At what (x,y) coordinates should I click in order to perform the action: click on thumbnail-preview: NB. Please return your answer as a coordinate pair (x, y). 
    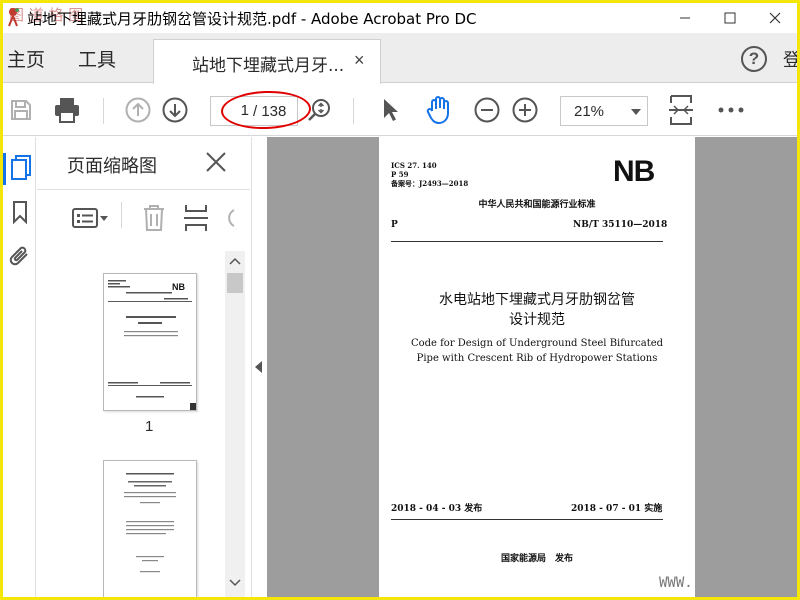
    Looking at the image, I should click on (152, 345).